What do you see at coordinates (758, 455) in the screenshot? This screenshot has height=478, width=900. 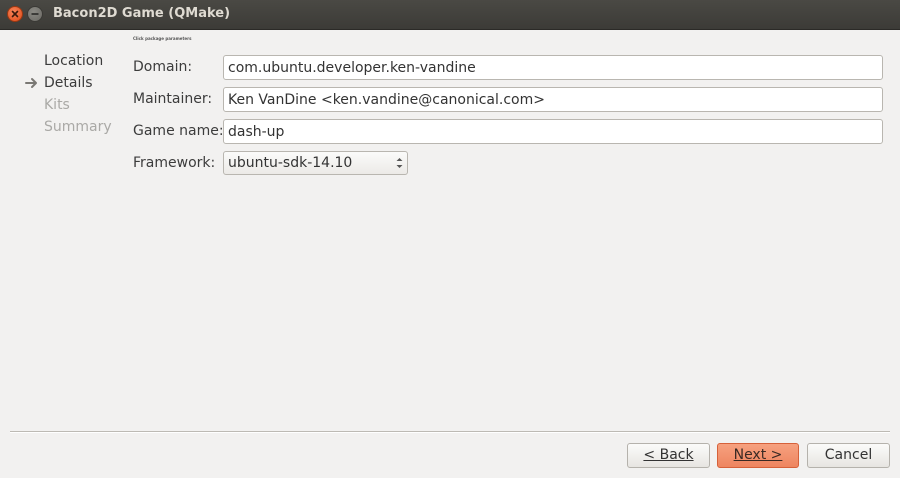 I see `next-button: Next >` at bounding box center [758, 455].